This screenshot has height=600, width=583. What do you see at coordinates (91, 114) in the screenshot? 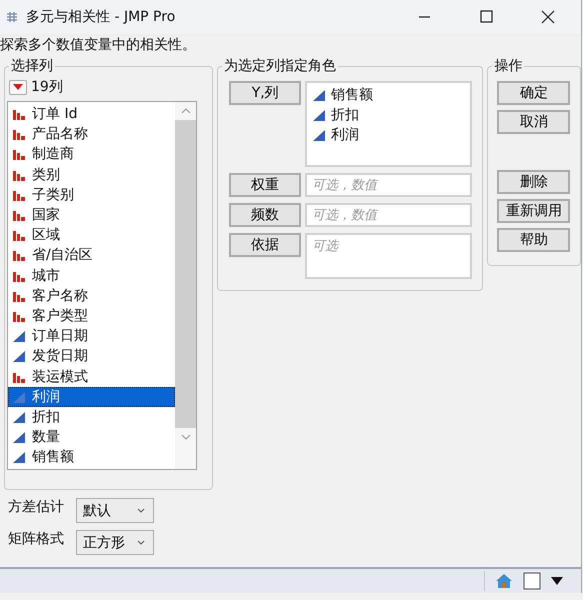
I see `list-item: 订单 Id` at bounding box center [91, 114].